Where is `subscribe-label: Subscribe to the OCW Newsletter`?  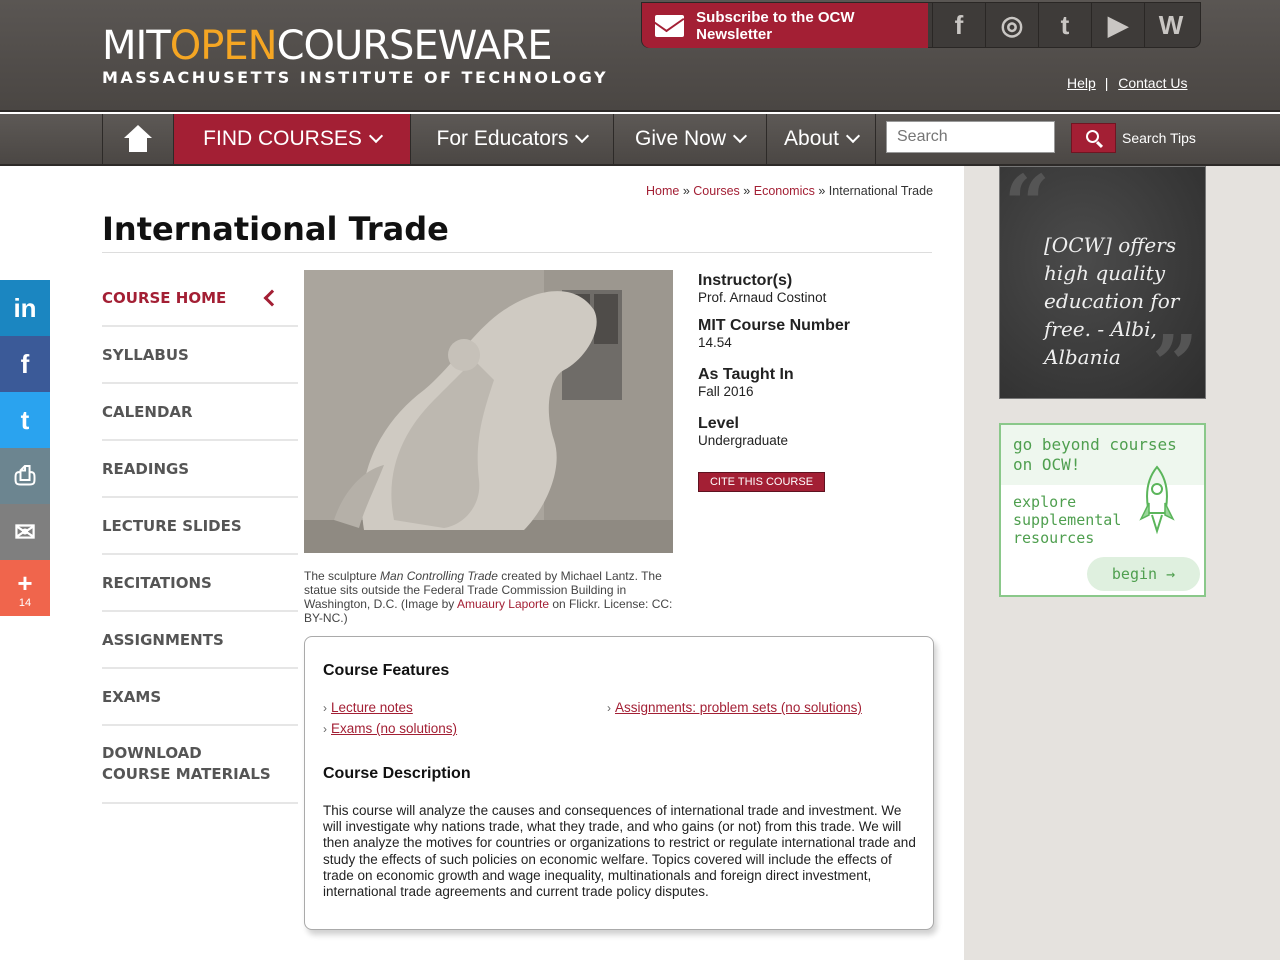 subscribe-label: Subscribe to the OCW Newsletter is located at coordinates (775, 25).